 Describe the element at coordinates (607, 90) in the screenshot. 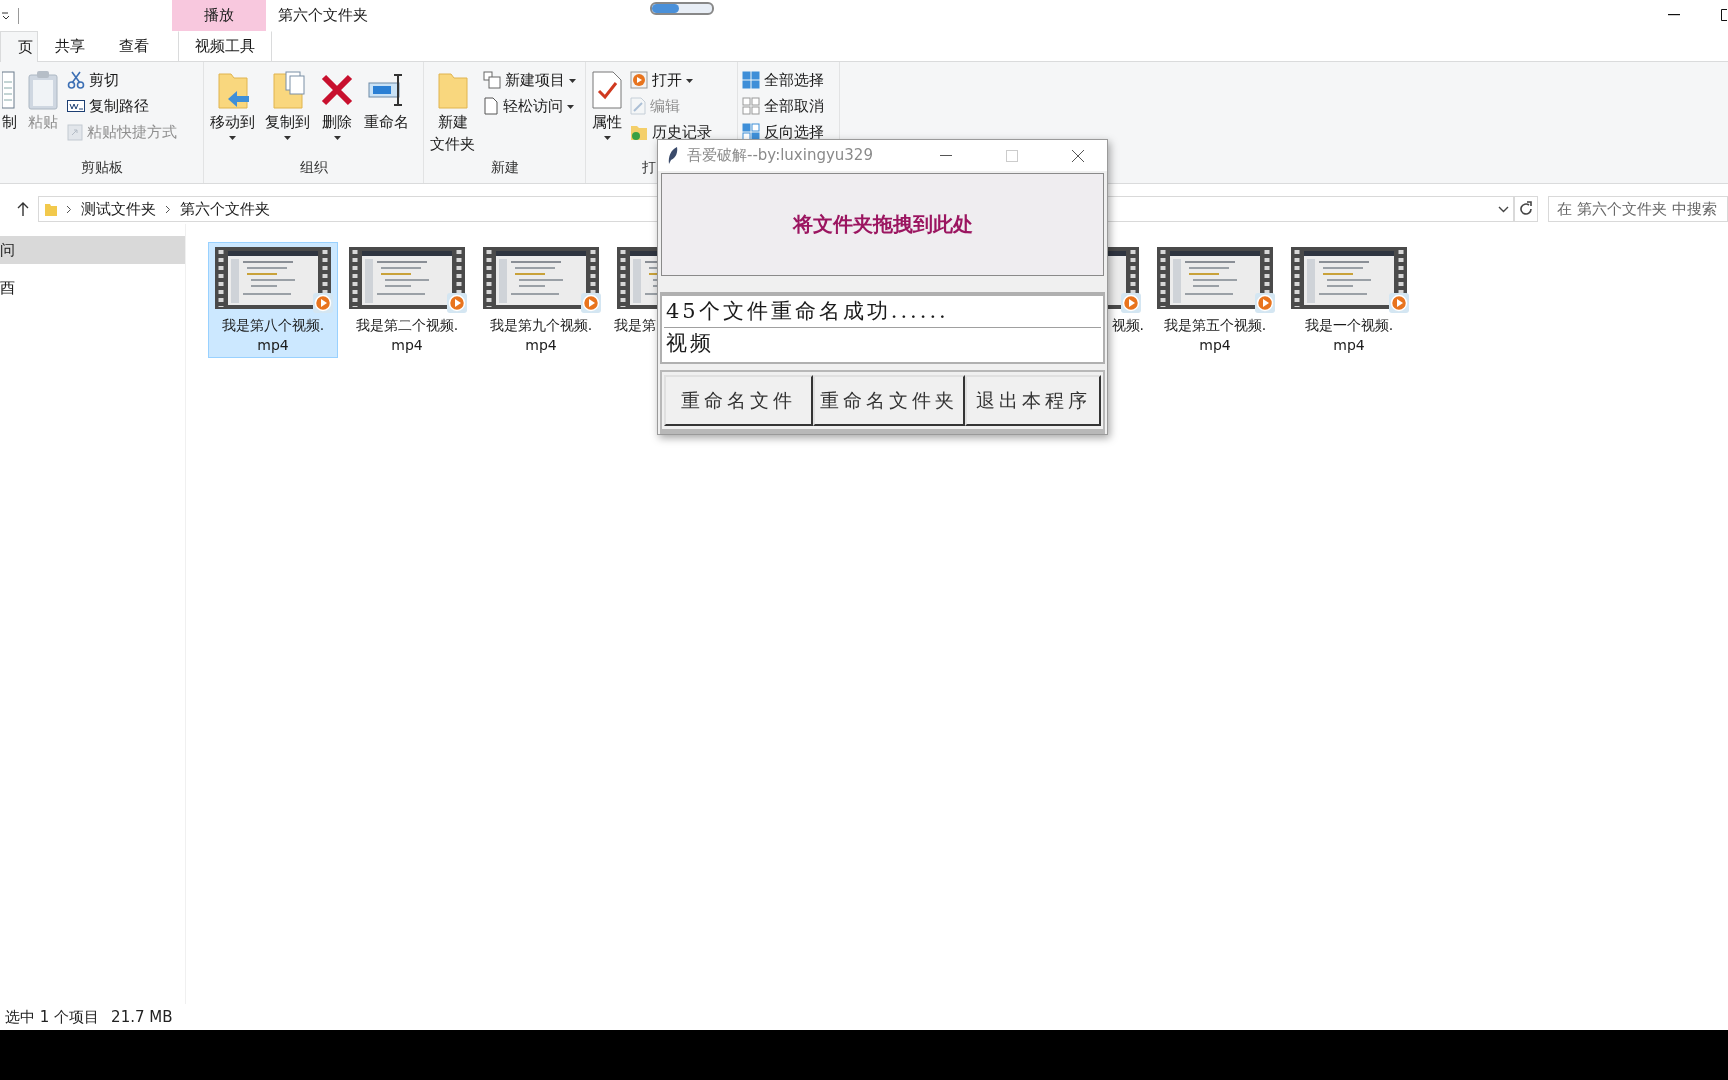

I see `checklist-icon` at that location.